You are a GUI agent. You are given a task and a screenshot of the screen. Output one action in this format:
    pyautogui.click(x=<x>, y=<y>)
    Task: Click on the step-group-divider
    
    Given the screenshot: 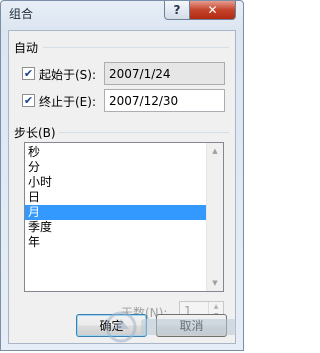 What is the action you would take?
    pyautogui.click(x=144, y=132)
    